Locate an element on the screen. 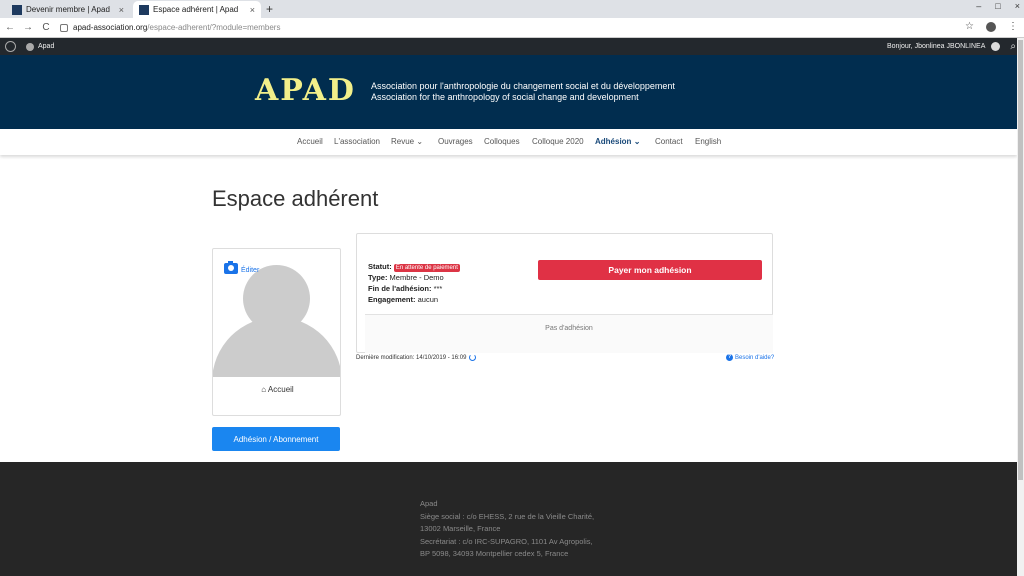 The height and width of the screenshot is (576, 1024). reload-icon: C is located at coordinates (46, 27).